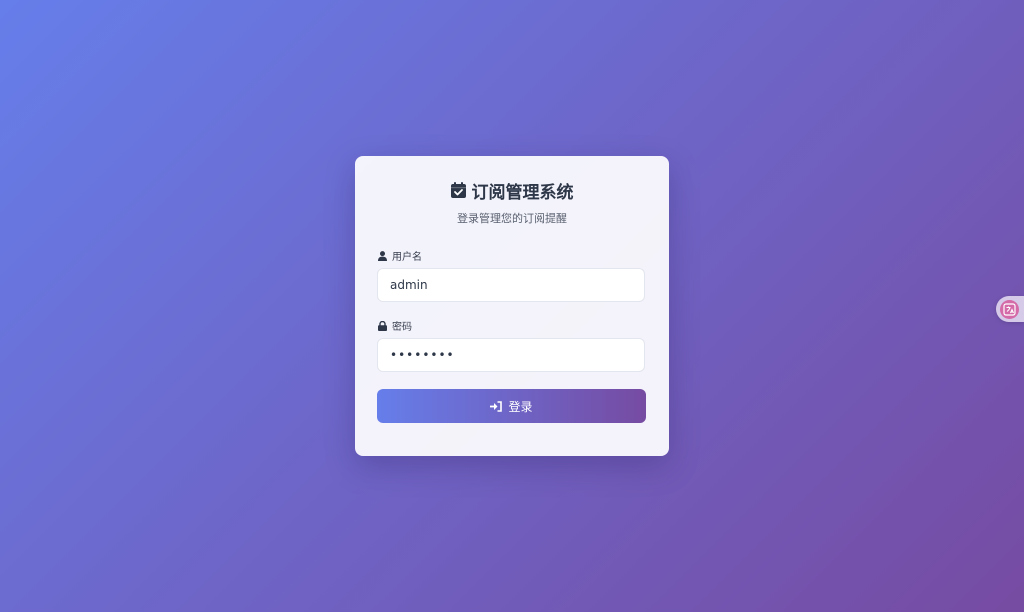 The image size is (1024, 612). Describe the element at coordinates (512, 218) in the screenshot. I see `page-subtitle: 登录管理您的订阅提醒` at that location.